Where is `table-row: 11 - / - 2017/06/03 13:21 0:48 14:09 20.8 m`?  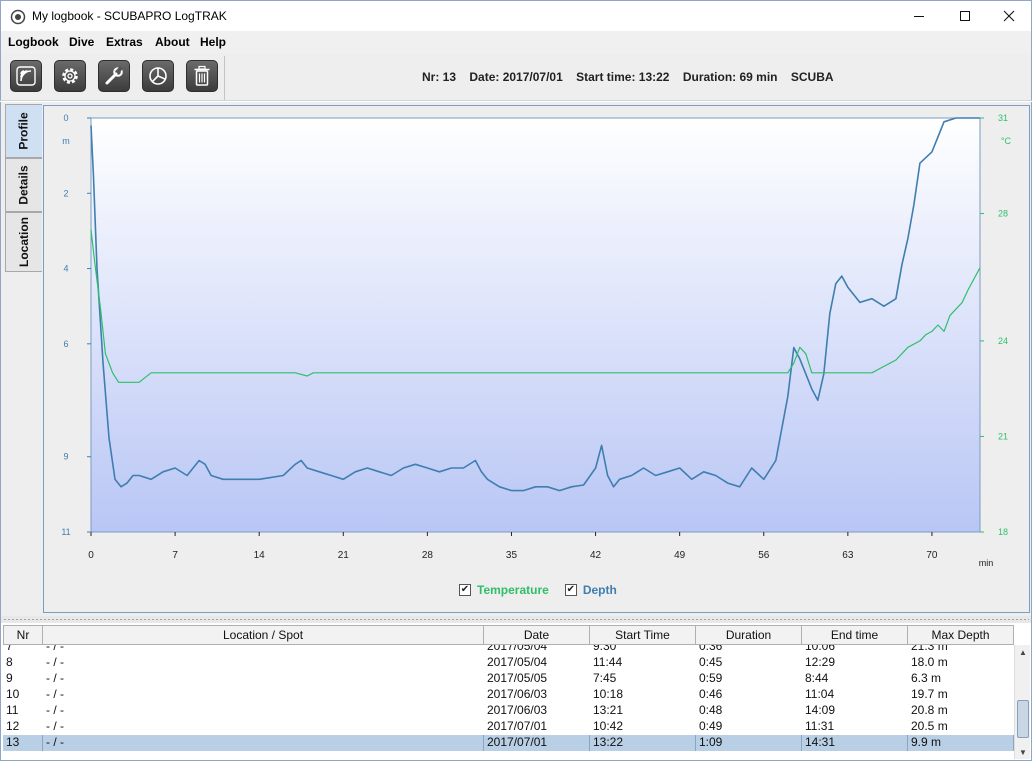 table-row: 11 - / - 2017/06/03 13:21 0:48 14:09 20.8 m is located at coordinates (508, 711).